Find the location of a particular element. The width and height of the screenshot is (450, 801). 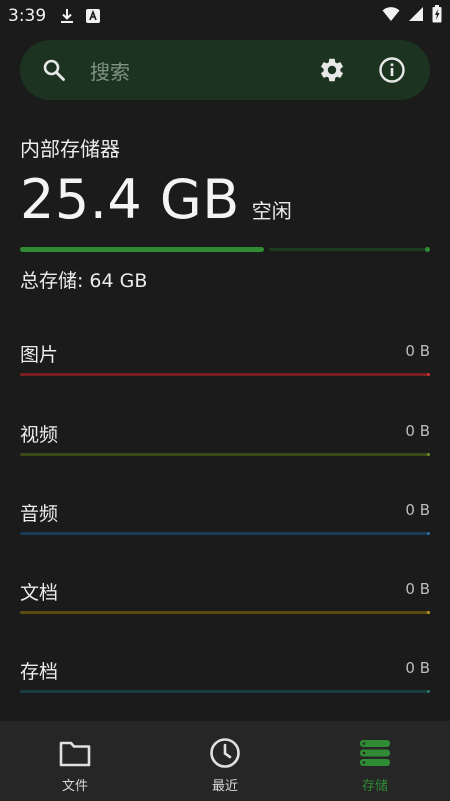

folder-icon is located at coordinates (75, 753).